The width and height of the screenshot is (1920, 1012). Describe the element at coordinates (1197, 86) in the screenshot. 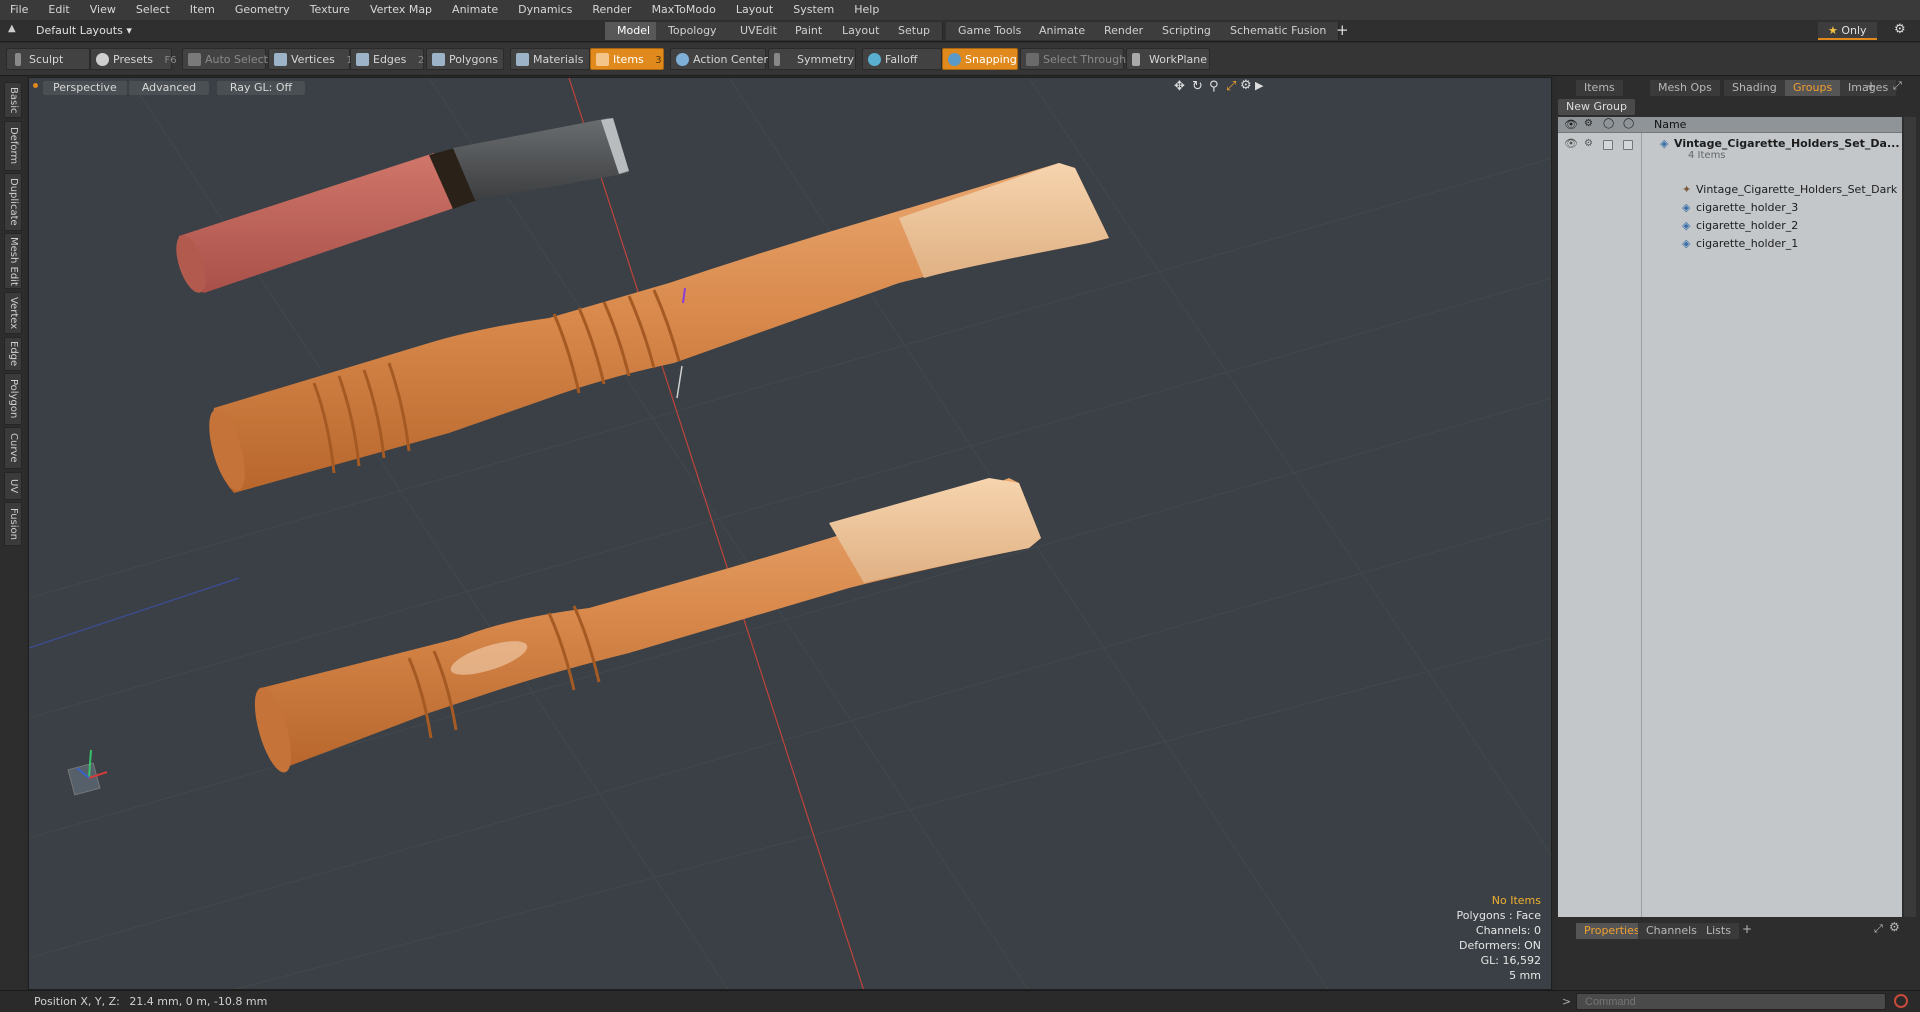

I see `rotate-view-icon: ↻` at that location.